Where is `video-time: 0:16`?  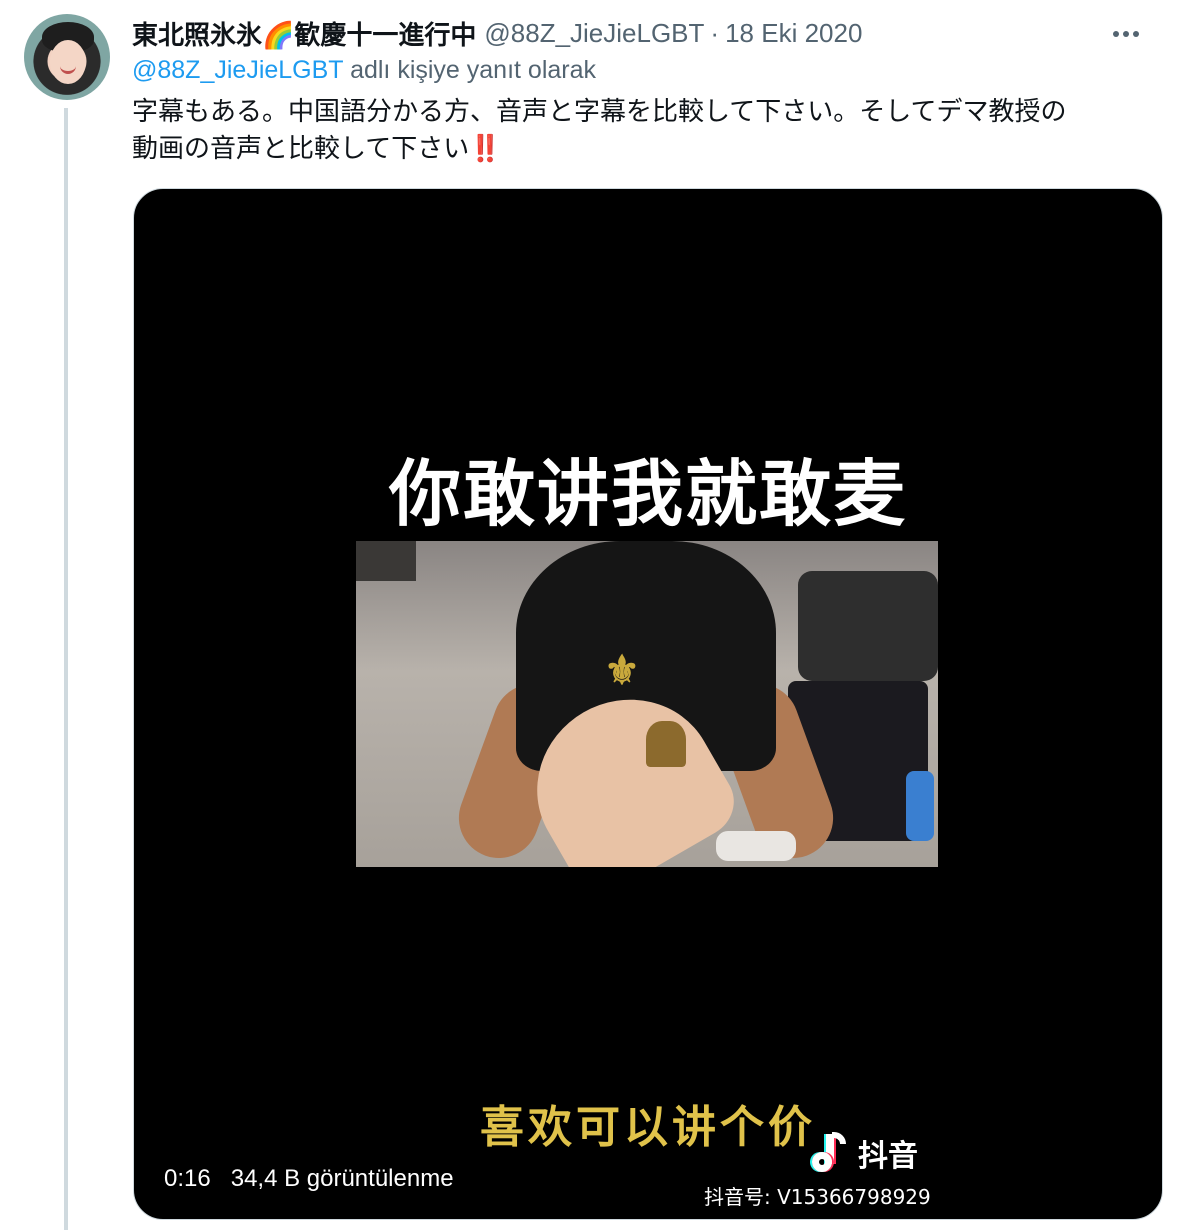
video-time: 0:16 is located at coordinates (187, 1178).